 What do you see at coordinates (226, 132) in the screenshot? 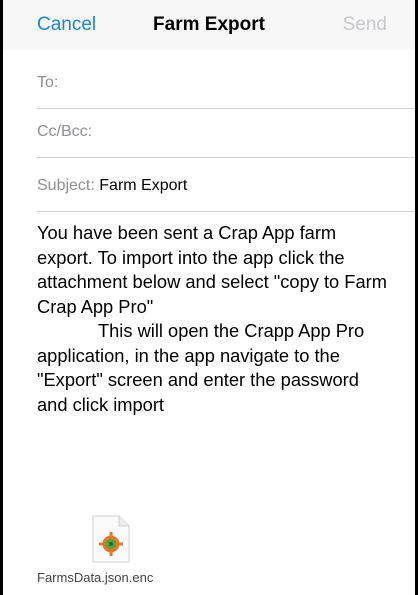
I see `cc-bcc-field: Cc/Bcc:` at bounding box center [226, 132].